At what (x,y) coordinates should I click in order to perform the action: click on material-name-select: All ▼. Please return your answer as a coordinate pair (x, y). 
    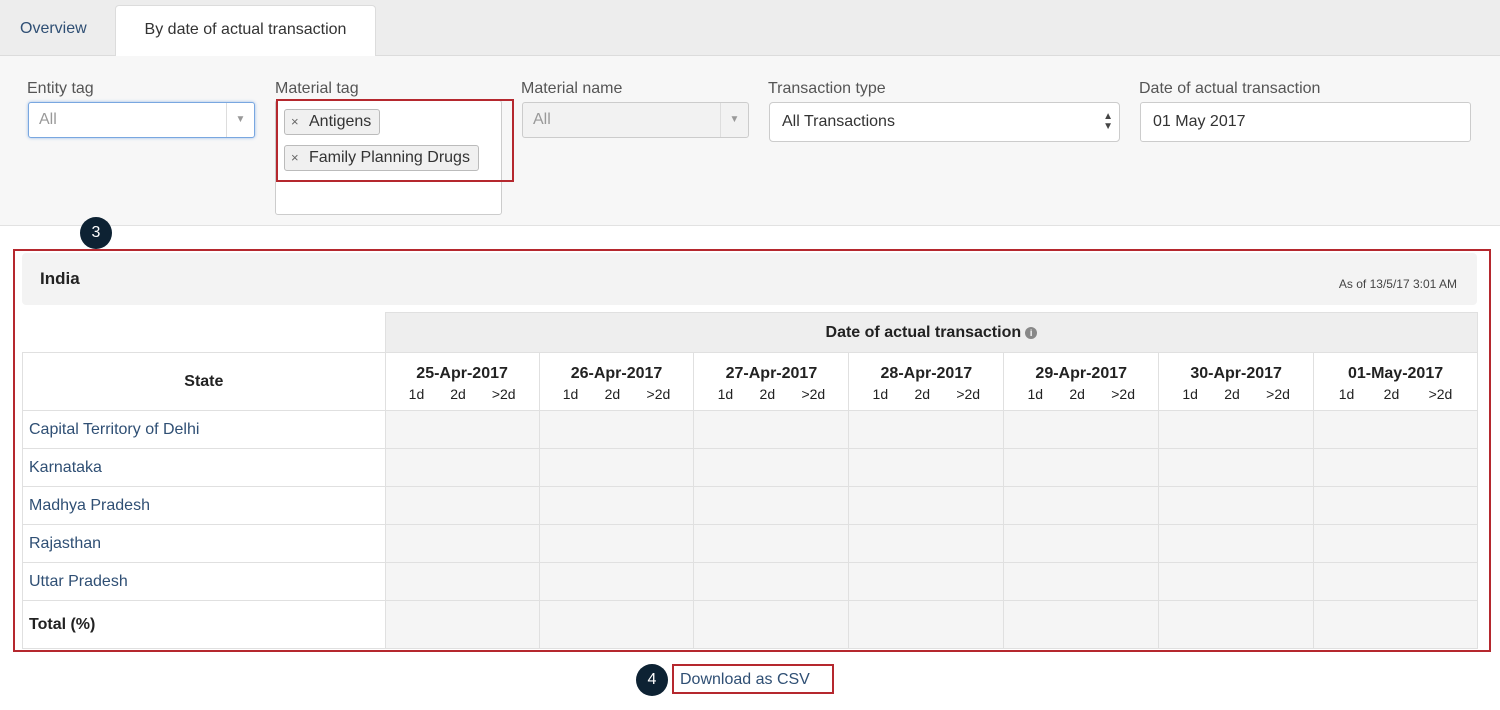
    Looking at the image, I should click on (635, 120).